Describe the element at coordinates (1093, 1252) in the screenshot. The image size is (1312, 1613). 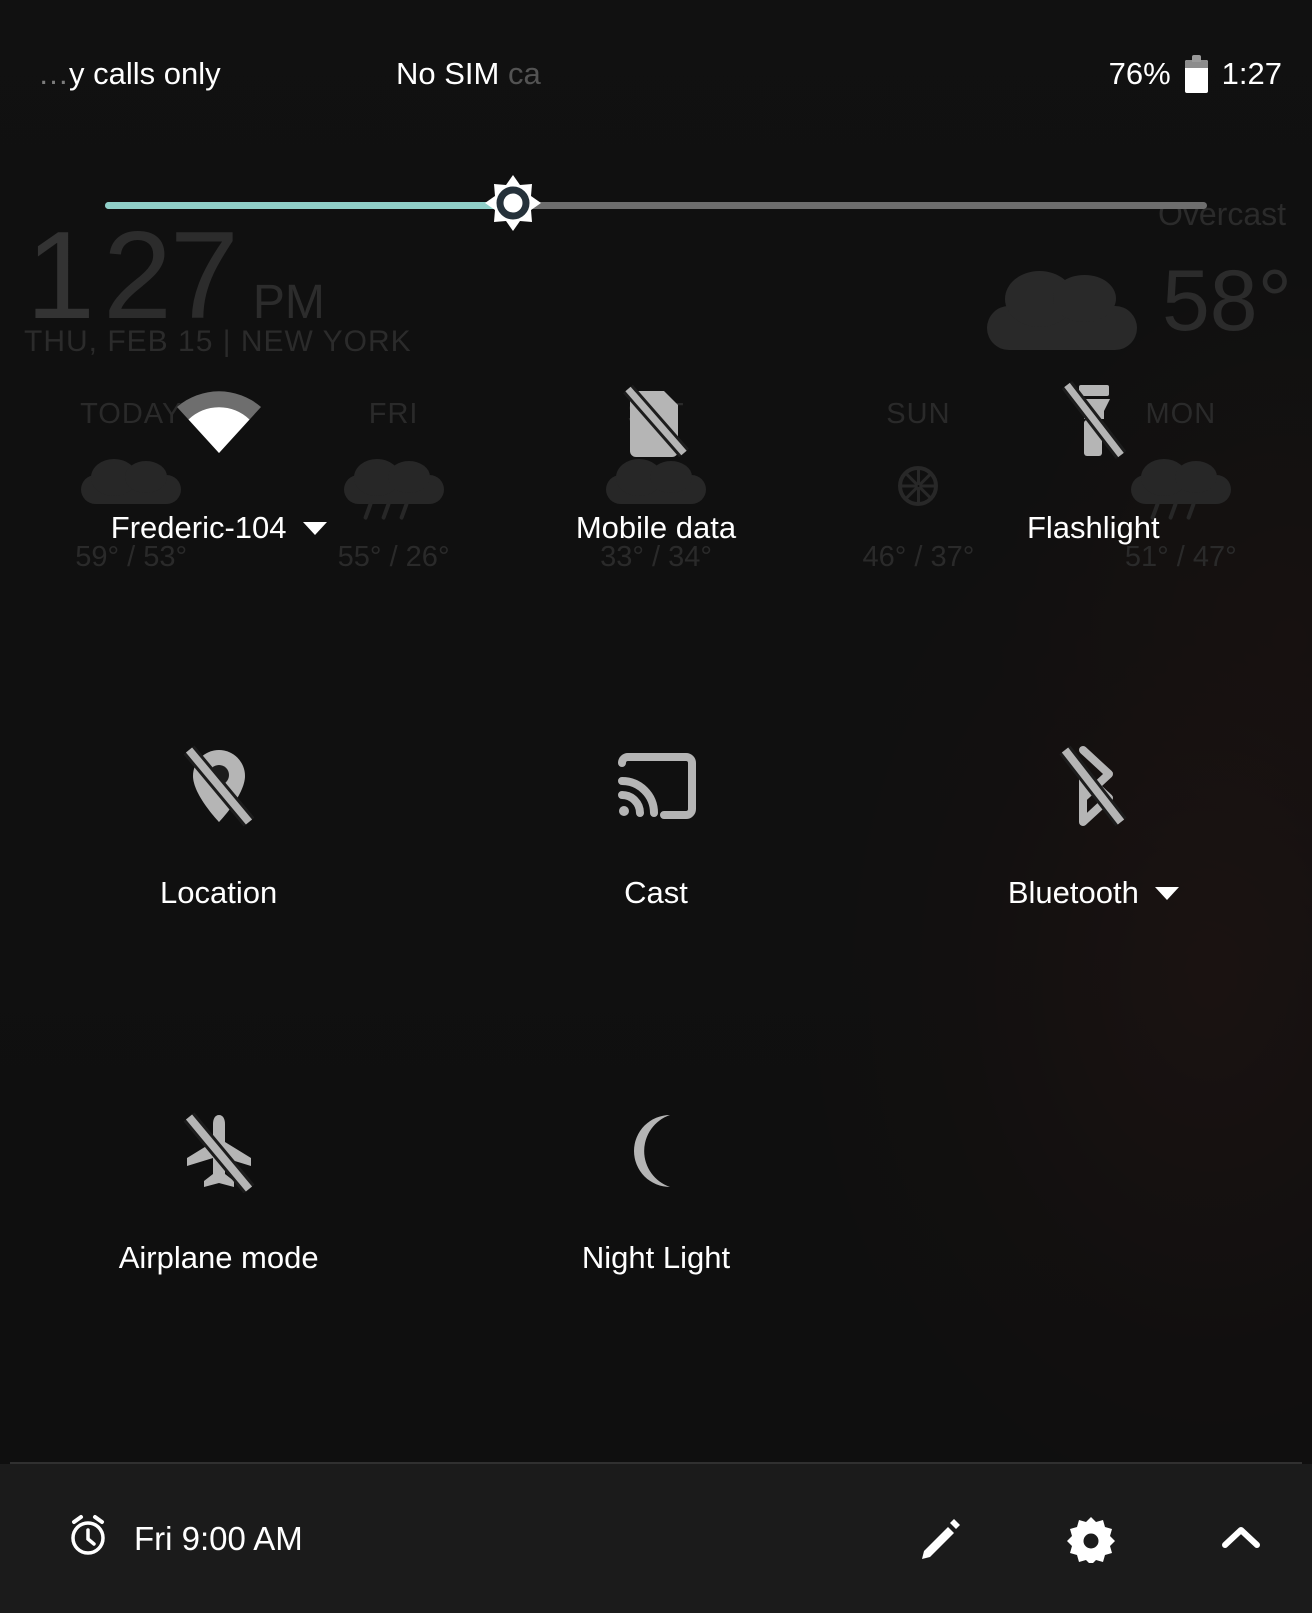
I see `tile-empty-slot` at that location.